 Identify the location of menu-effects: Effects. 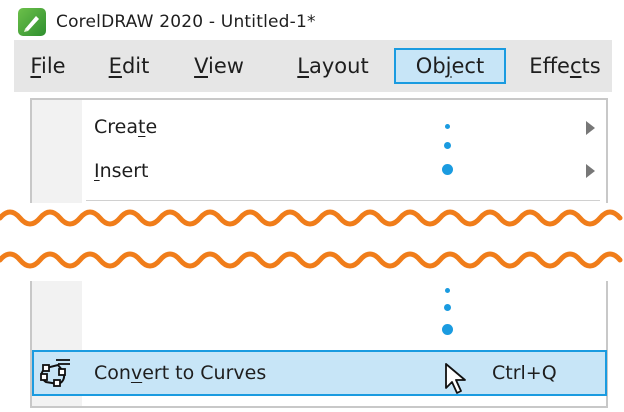
(565, 66).